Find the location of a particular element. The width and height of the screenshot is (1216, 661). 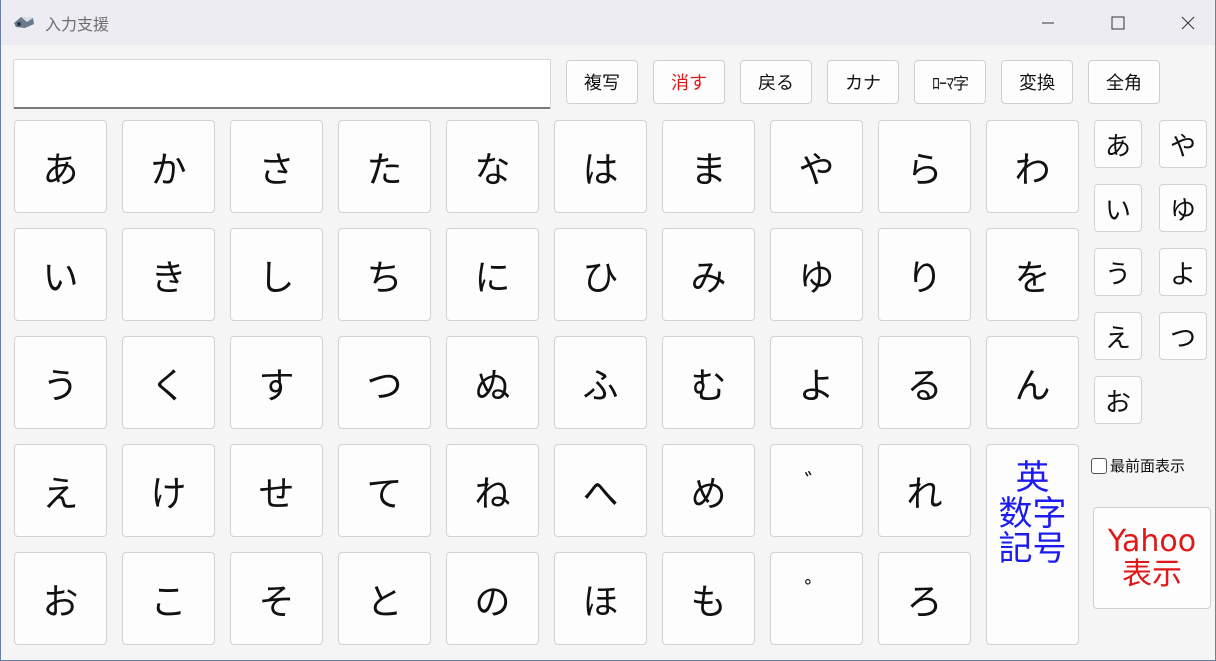

copy-button: 複写 is located at coordinates (602, 82).